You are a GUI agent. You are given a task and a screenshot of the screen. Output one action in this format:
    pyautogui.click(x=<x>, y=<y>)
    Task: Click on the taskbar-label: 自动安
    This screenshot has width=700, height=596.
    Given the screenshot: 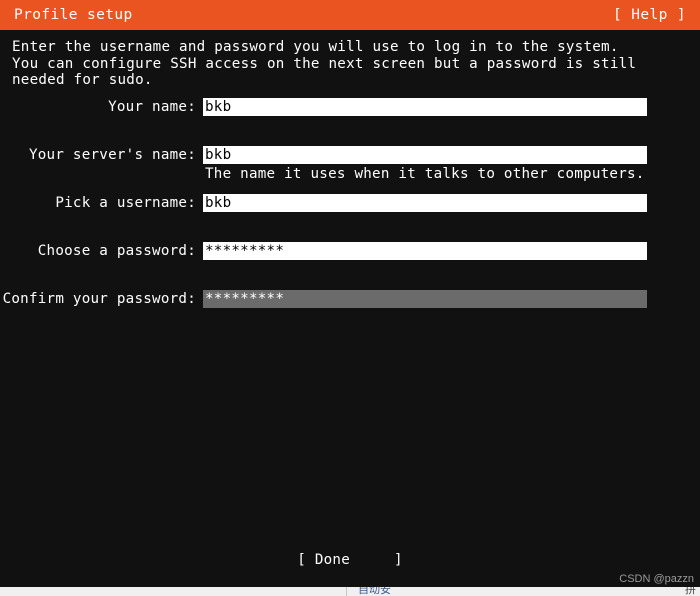 What is the action you would take?
    pyautogui.click(x=374, y=591)
    